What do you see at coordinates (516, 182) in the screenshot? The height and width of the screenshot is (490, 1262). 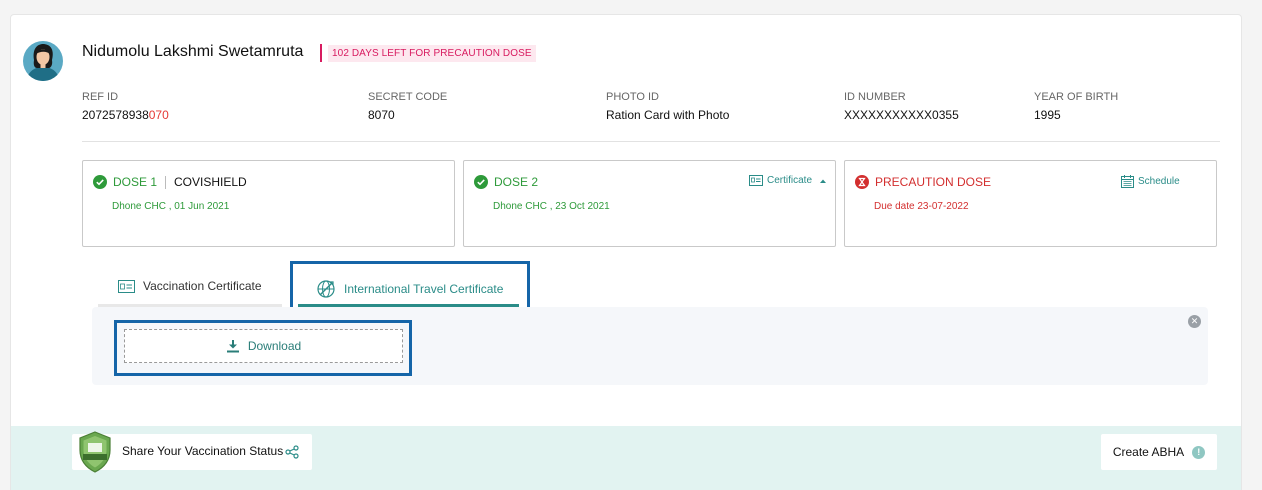 I see `dose2-label: DOSE 2` at bounding box center [516, 182].